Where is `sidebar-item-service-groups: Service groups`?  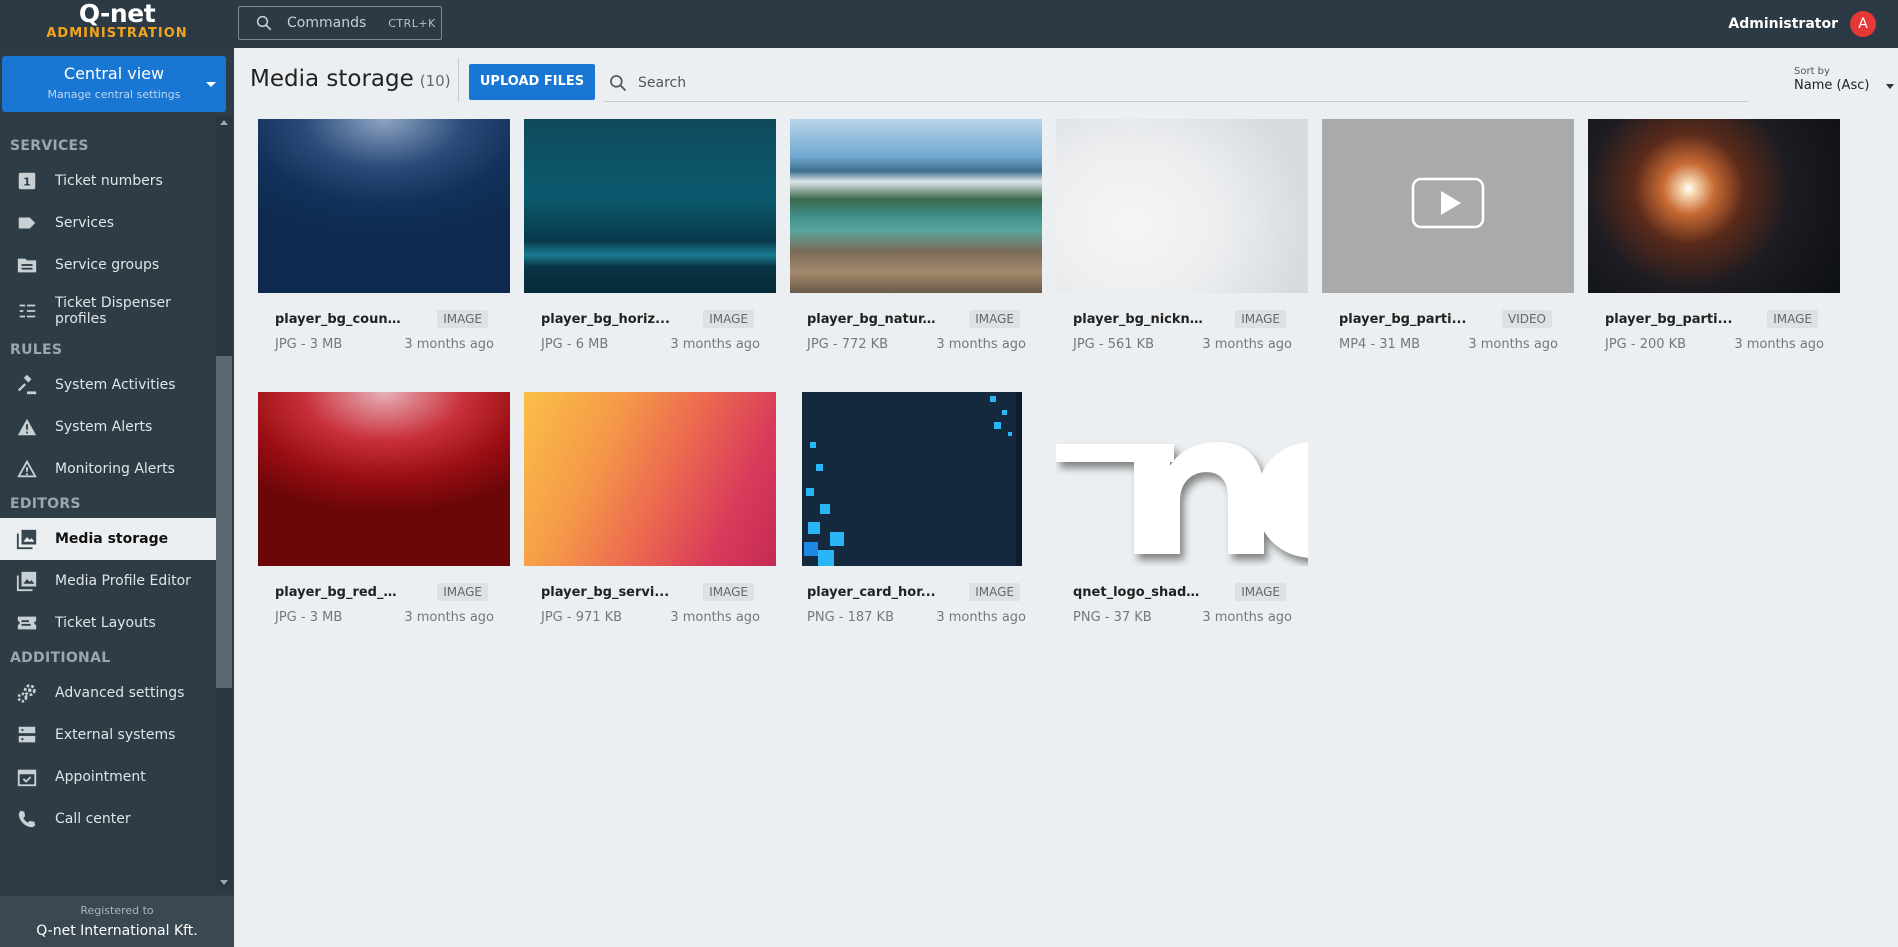
sidebar-item-service-groups: Service groups is located at coordinates (108, 265).